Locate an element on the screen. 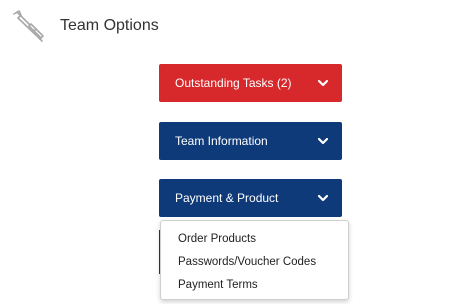 The image size is (461, 304). wrench-screwdriver-icon is located at coordinates (28, 26).